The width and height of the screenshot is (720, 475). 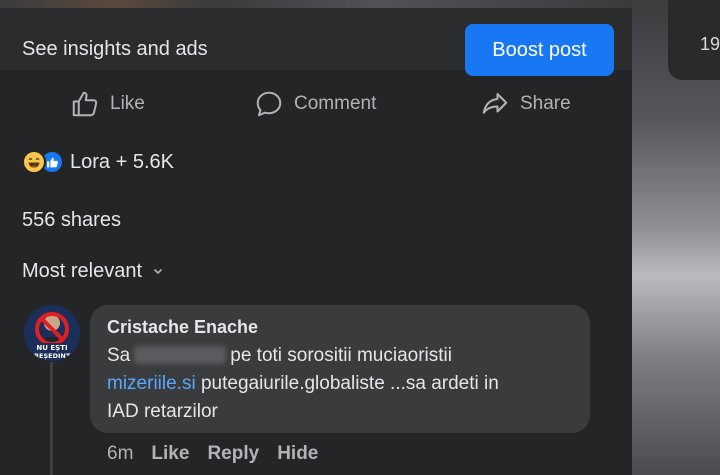 I want to click on avatar-caption-line-1: NU EȘTI, so click(x=51, y=348).